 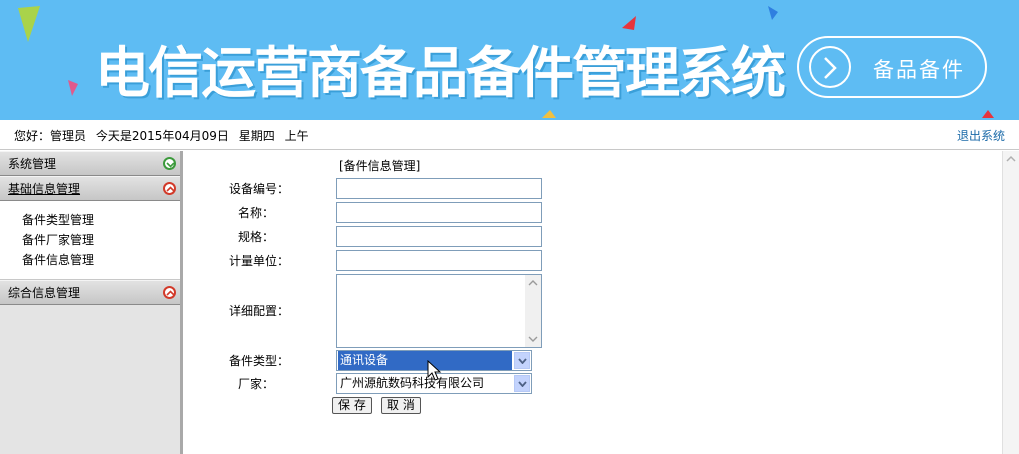 I want to click on period-text: 上午, so click(x=296, y=136).